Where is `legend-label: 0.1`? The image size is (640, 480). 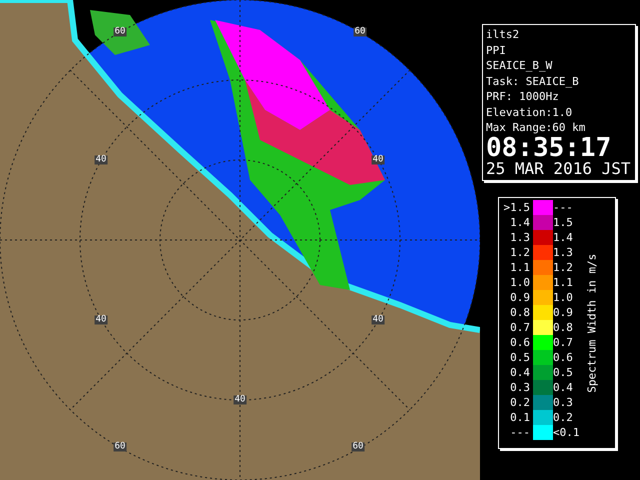 legend-label: 0.1 is located at coordinates (519, 417).